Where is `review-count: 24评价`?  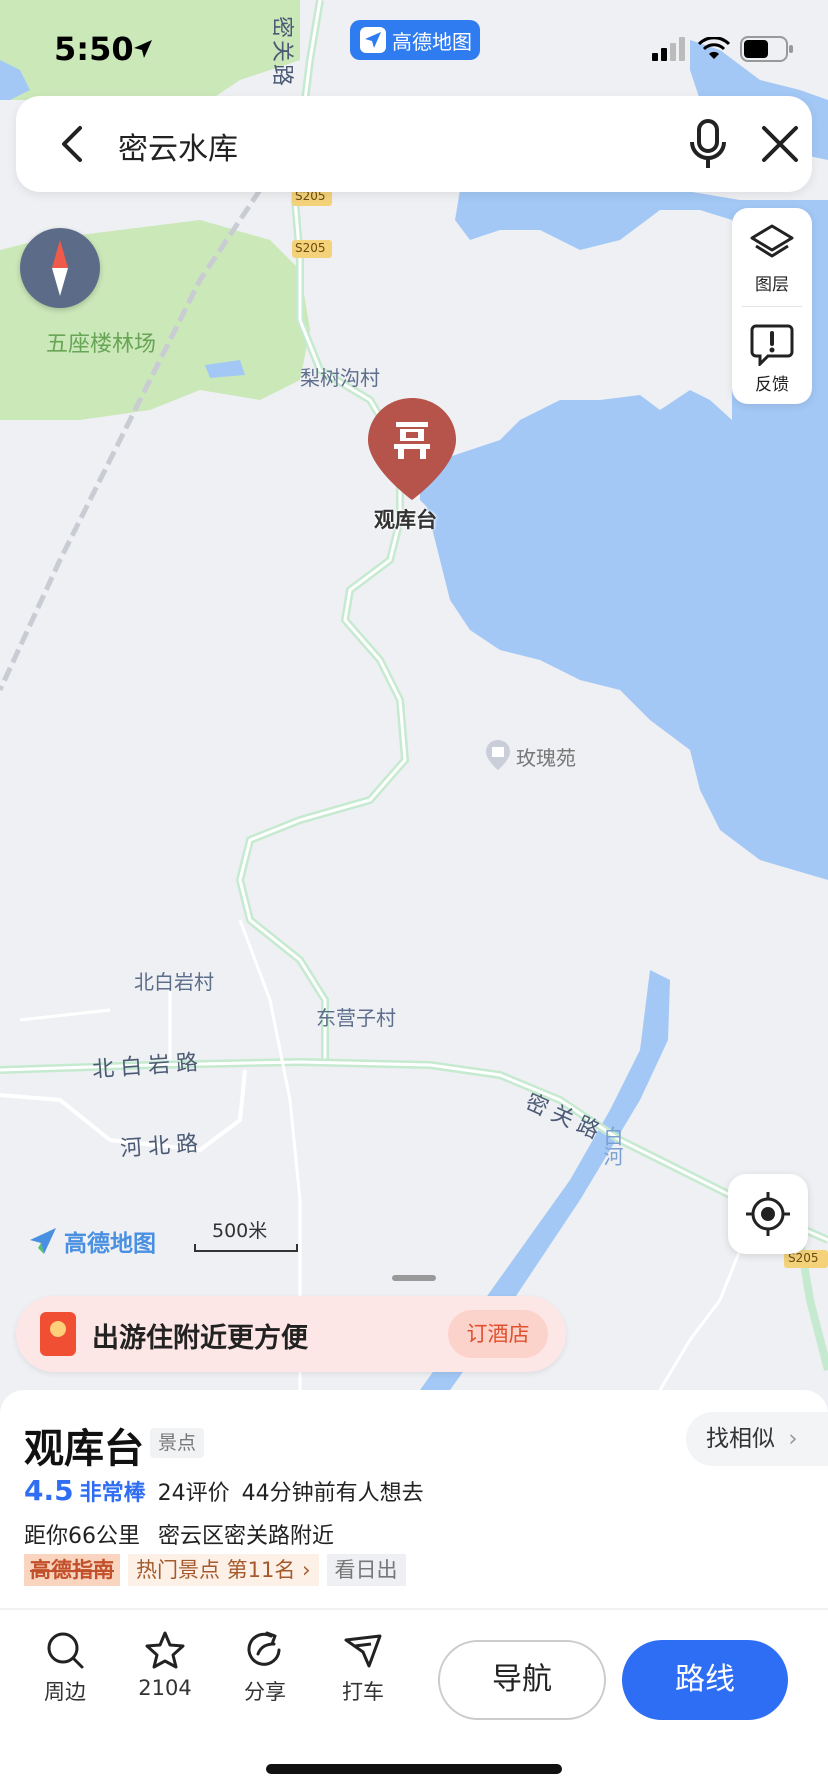
review-count: 24评价 is located at coordinates (193, 1493).